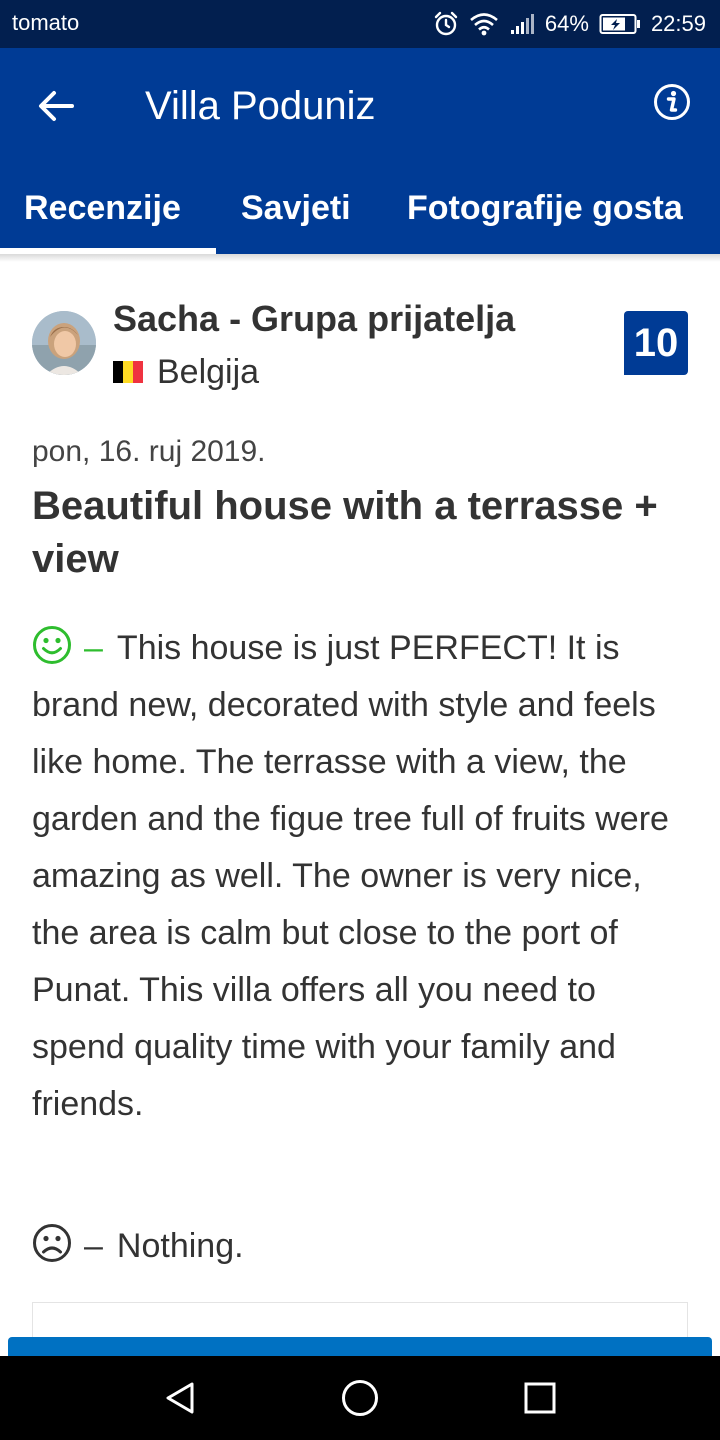  Describe the element at coordinates (484, 24) in the screenshot. I see `wifi-icon` at that location.